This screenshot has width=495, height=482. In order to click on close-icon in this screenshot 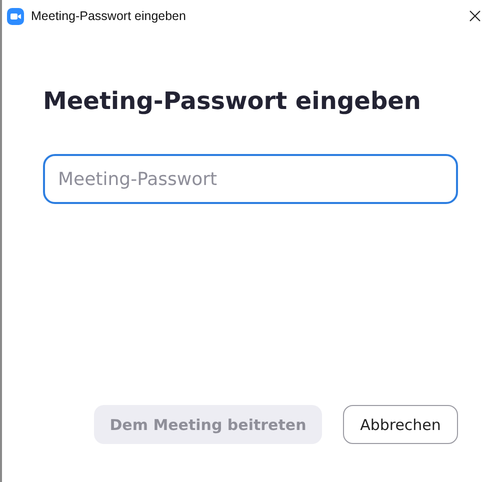, I will do `click(475, 16)`.